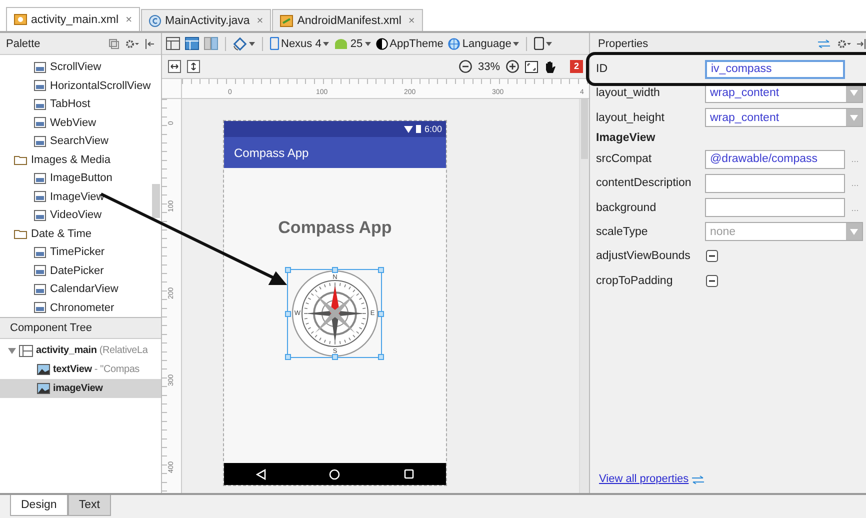 This screenshot has width=866, height=518. I want to click on tree-item: activity_main (RelativeLa, so click(80, 350).